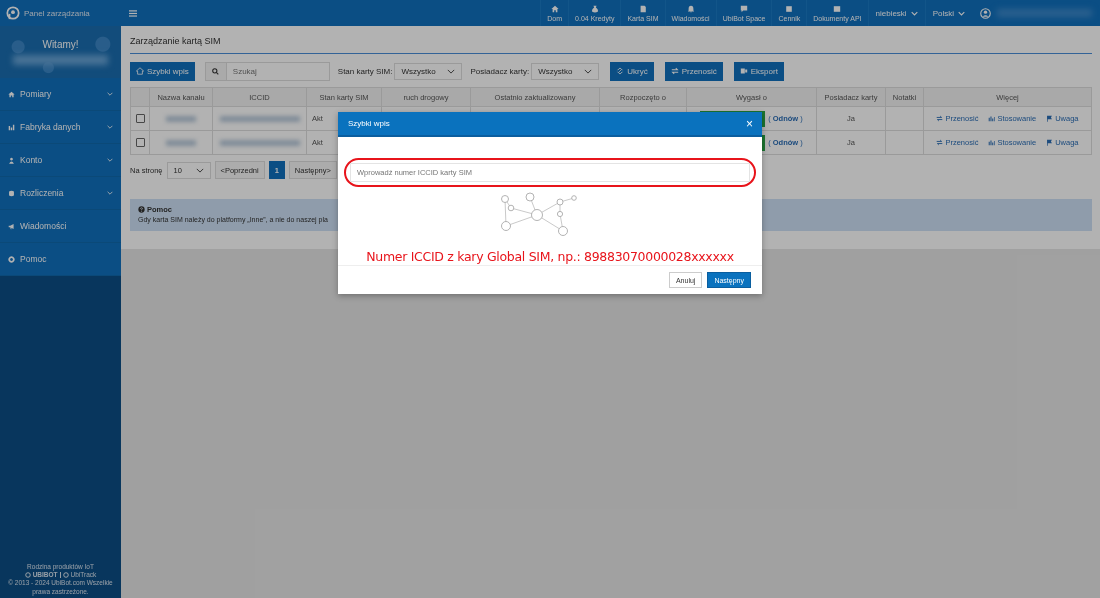 Image resolution: width=1100 pixels, height=598 pixels. What do you see at coordinates (632, 71) in the screenshot?
I see `toolbar-button: Ukryć` at bounding box center [632, 71].